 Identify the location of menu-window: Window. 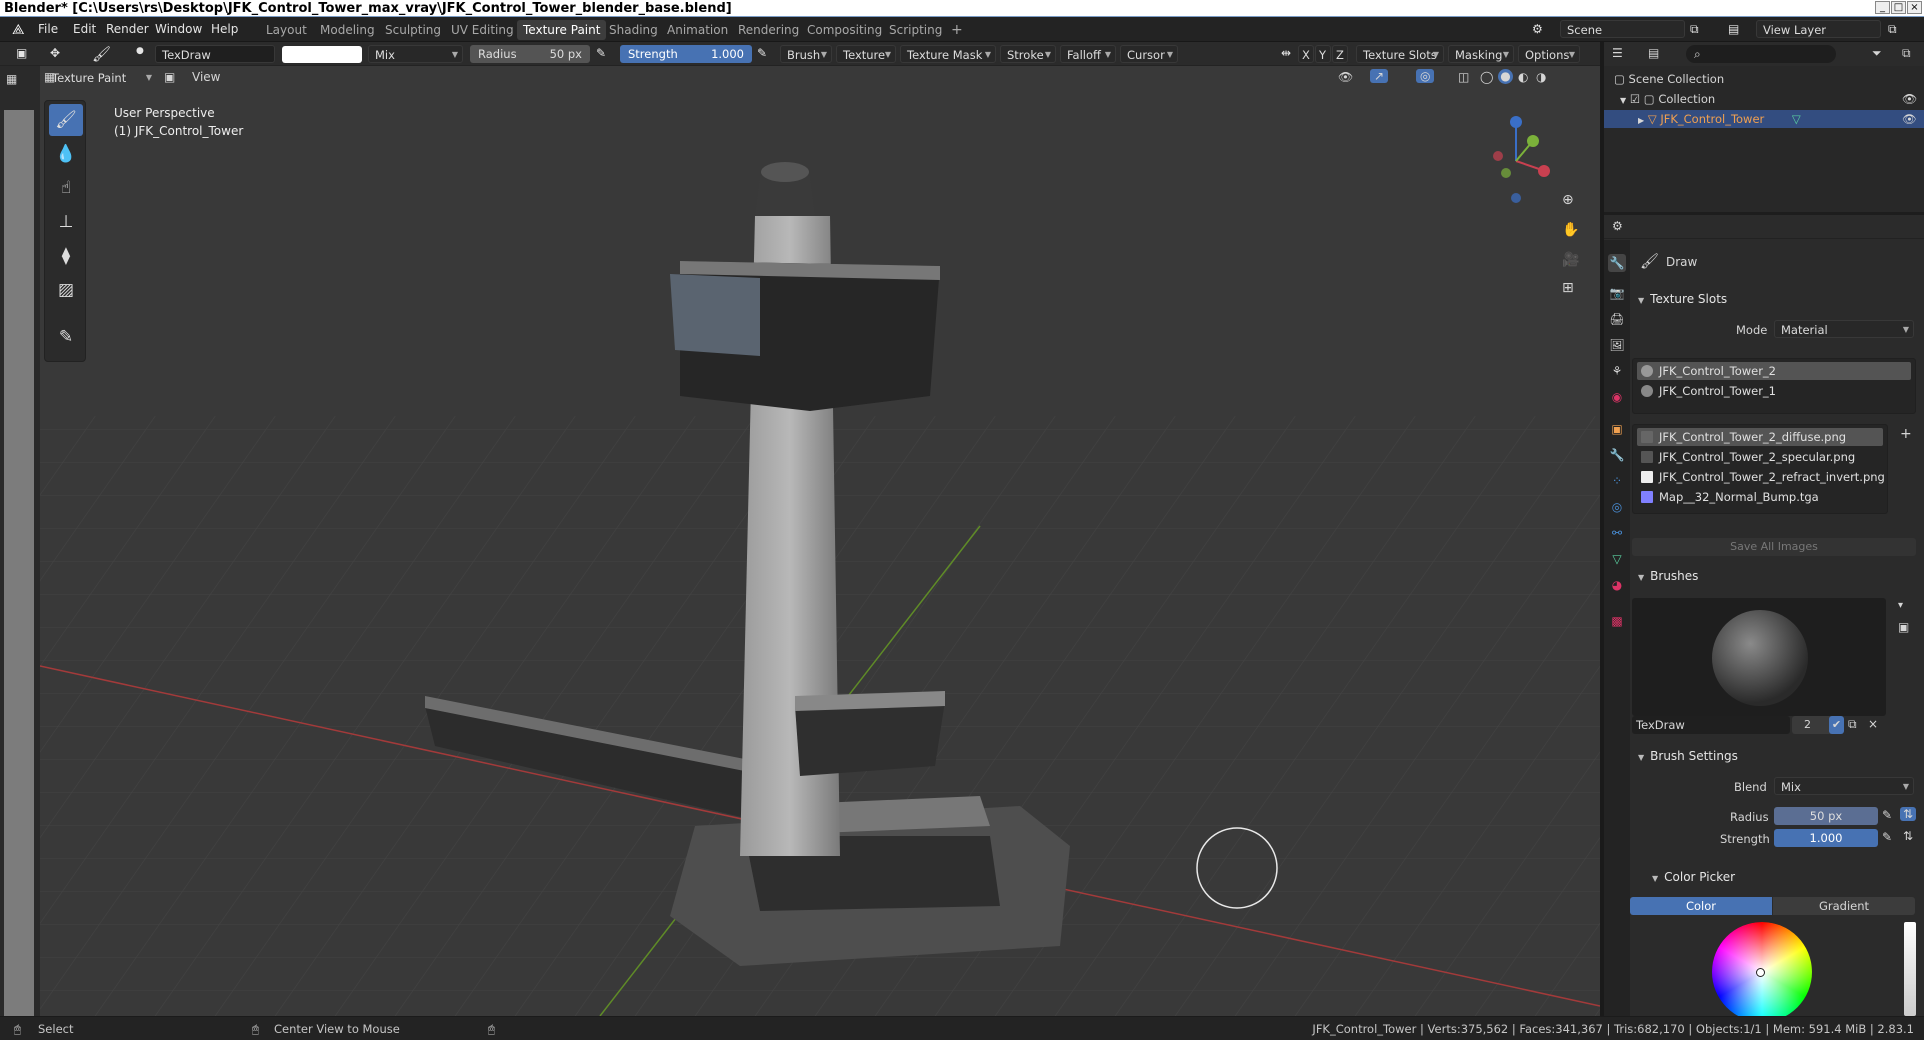
(178, 29).